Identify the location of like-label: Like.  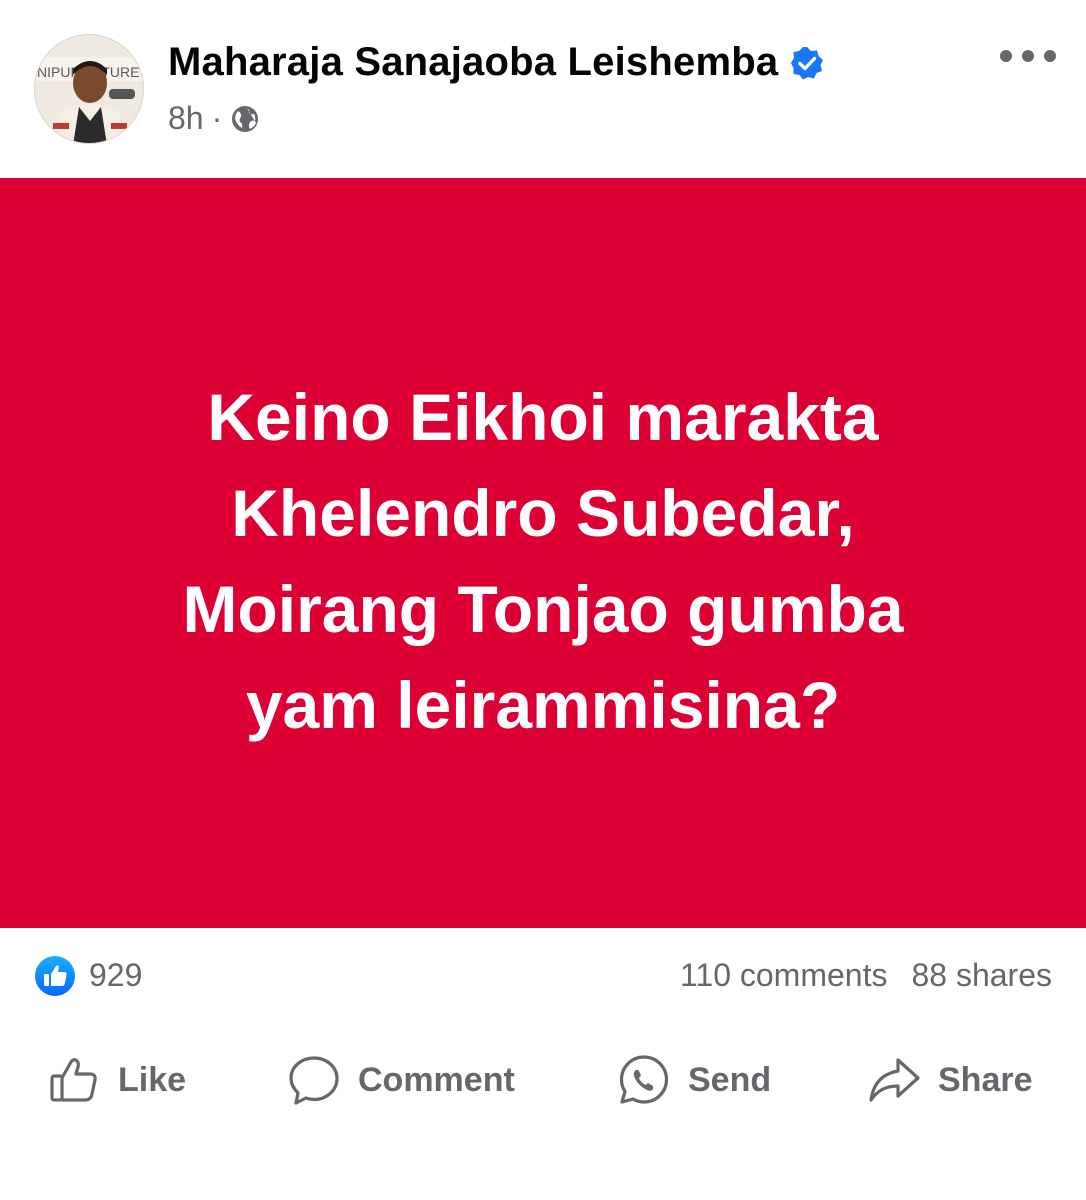
(152, 1079).